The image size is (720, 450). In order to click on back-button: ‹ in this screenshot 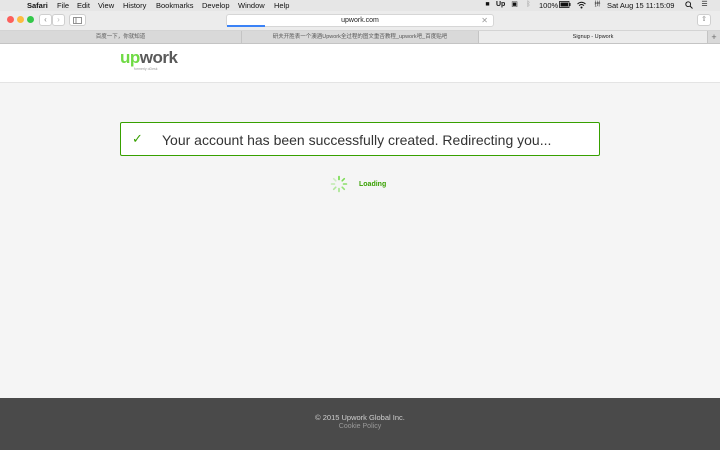, I will do `click(45, 20)`.